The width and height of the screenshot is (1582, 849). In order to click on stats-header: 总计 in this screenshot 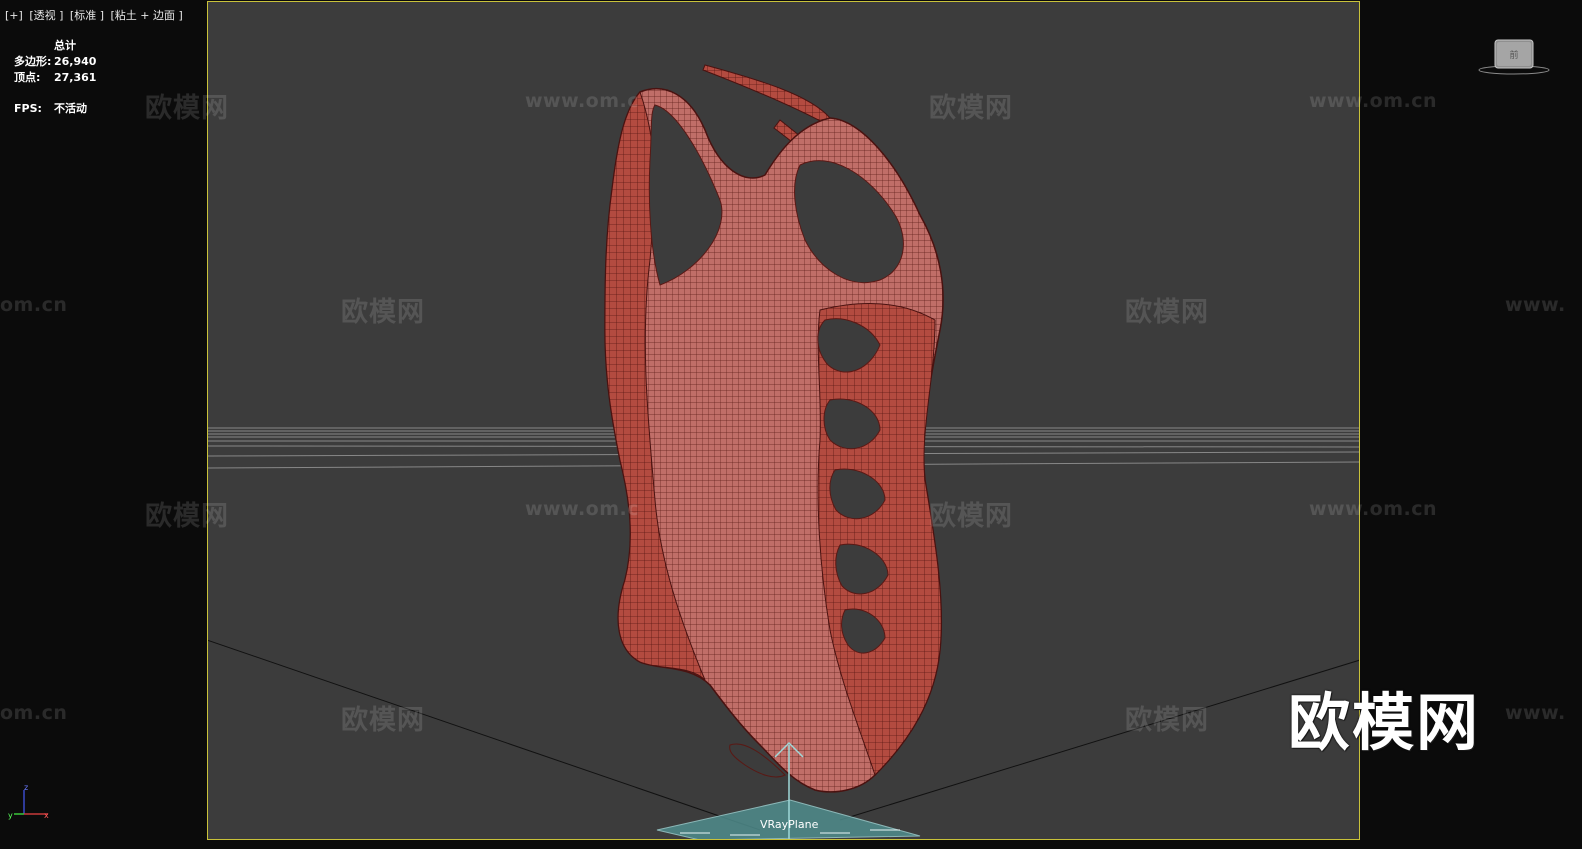, I will do `click(65, 45)`.